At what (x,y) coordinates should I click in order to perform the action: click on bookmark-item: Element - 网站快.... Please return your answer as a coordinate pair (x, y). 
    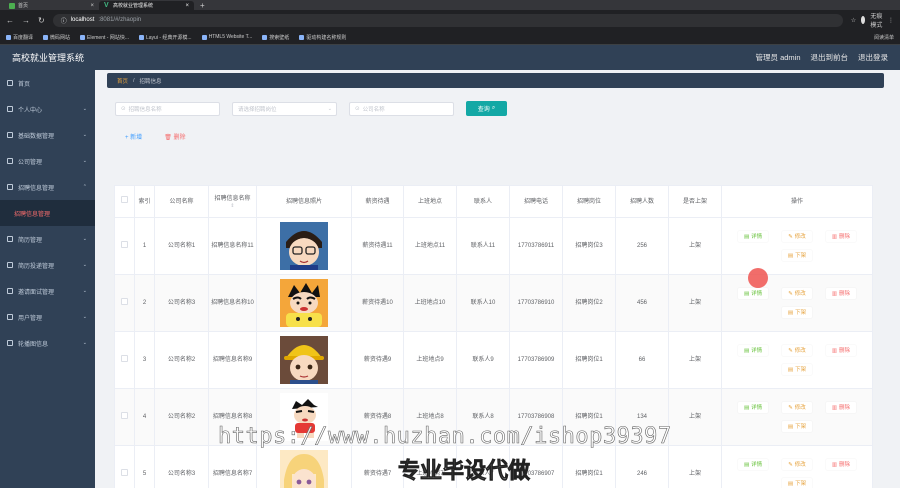
    Looking at the image, I should click on (104, 37).